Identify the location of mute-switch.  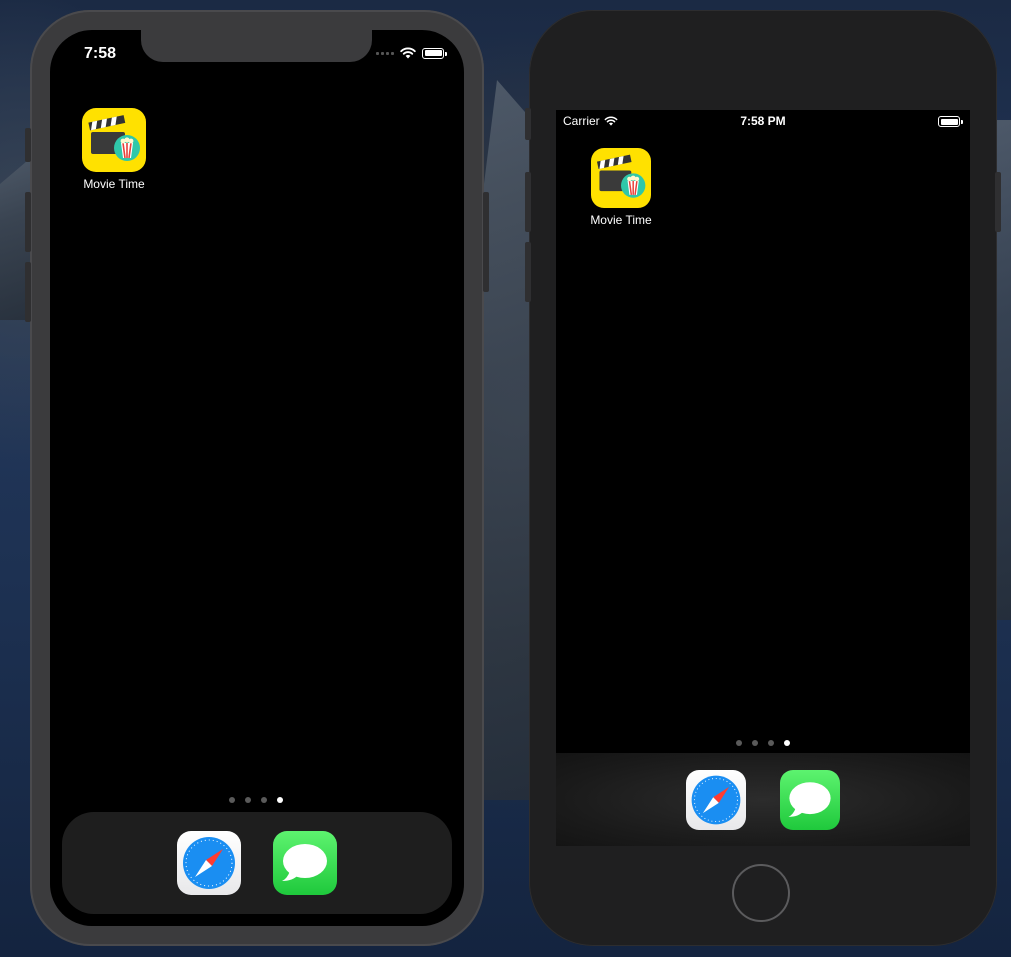
(528, 124).